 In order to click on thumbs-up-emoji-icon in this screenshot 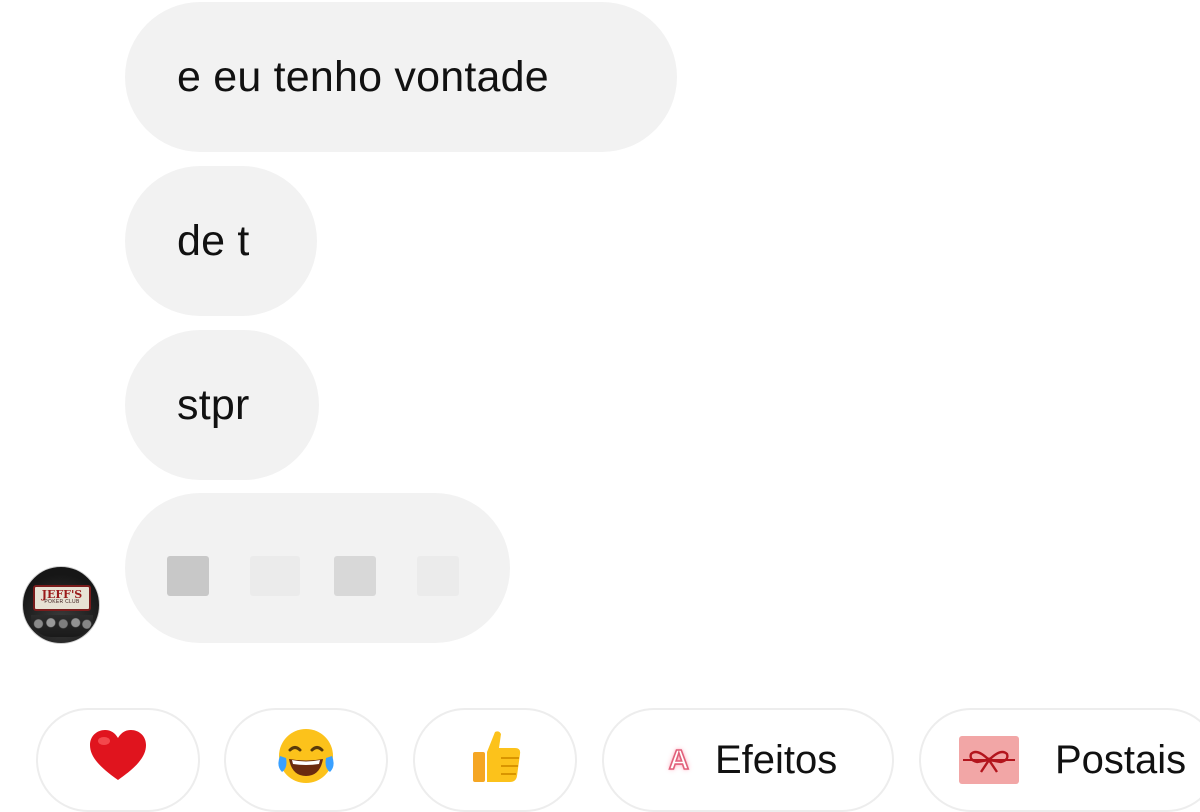, I will do `click(495, 760)`.